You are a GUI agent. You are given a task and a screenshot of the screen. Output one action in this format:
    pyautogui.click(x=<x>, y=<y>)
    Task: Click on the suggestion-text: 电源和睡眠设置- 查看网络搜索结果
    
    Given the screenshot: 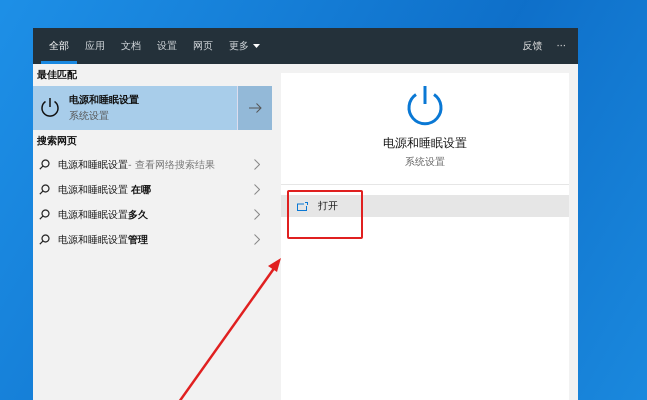 What is the action you would take?
    pyautogui.click(x=137, y=165)
    